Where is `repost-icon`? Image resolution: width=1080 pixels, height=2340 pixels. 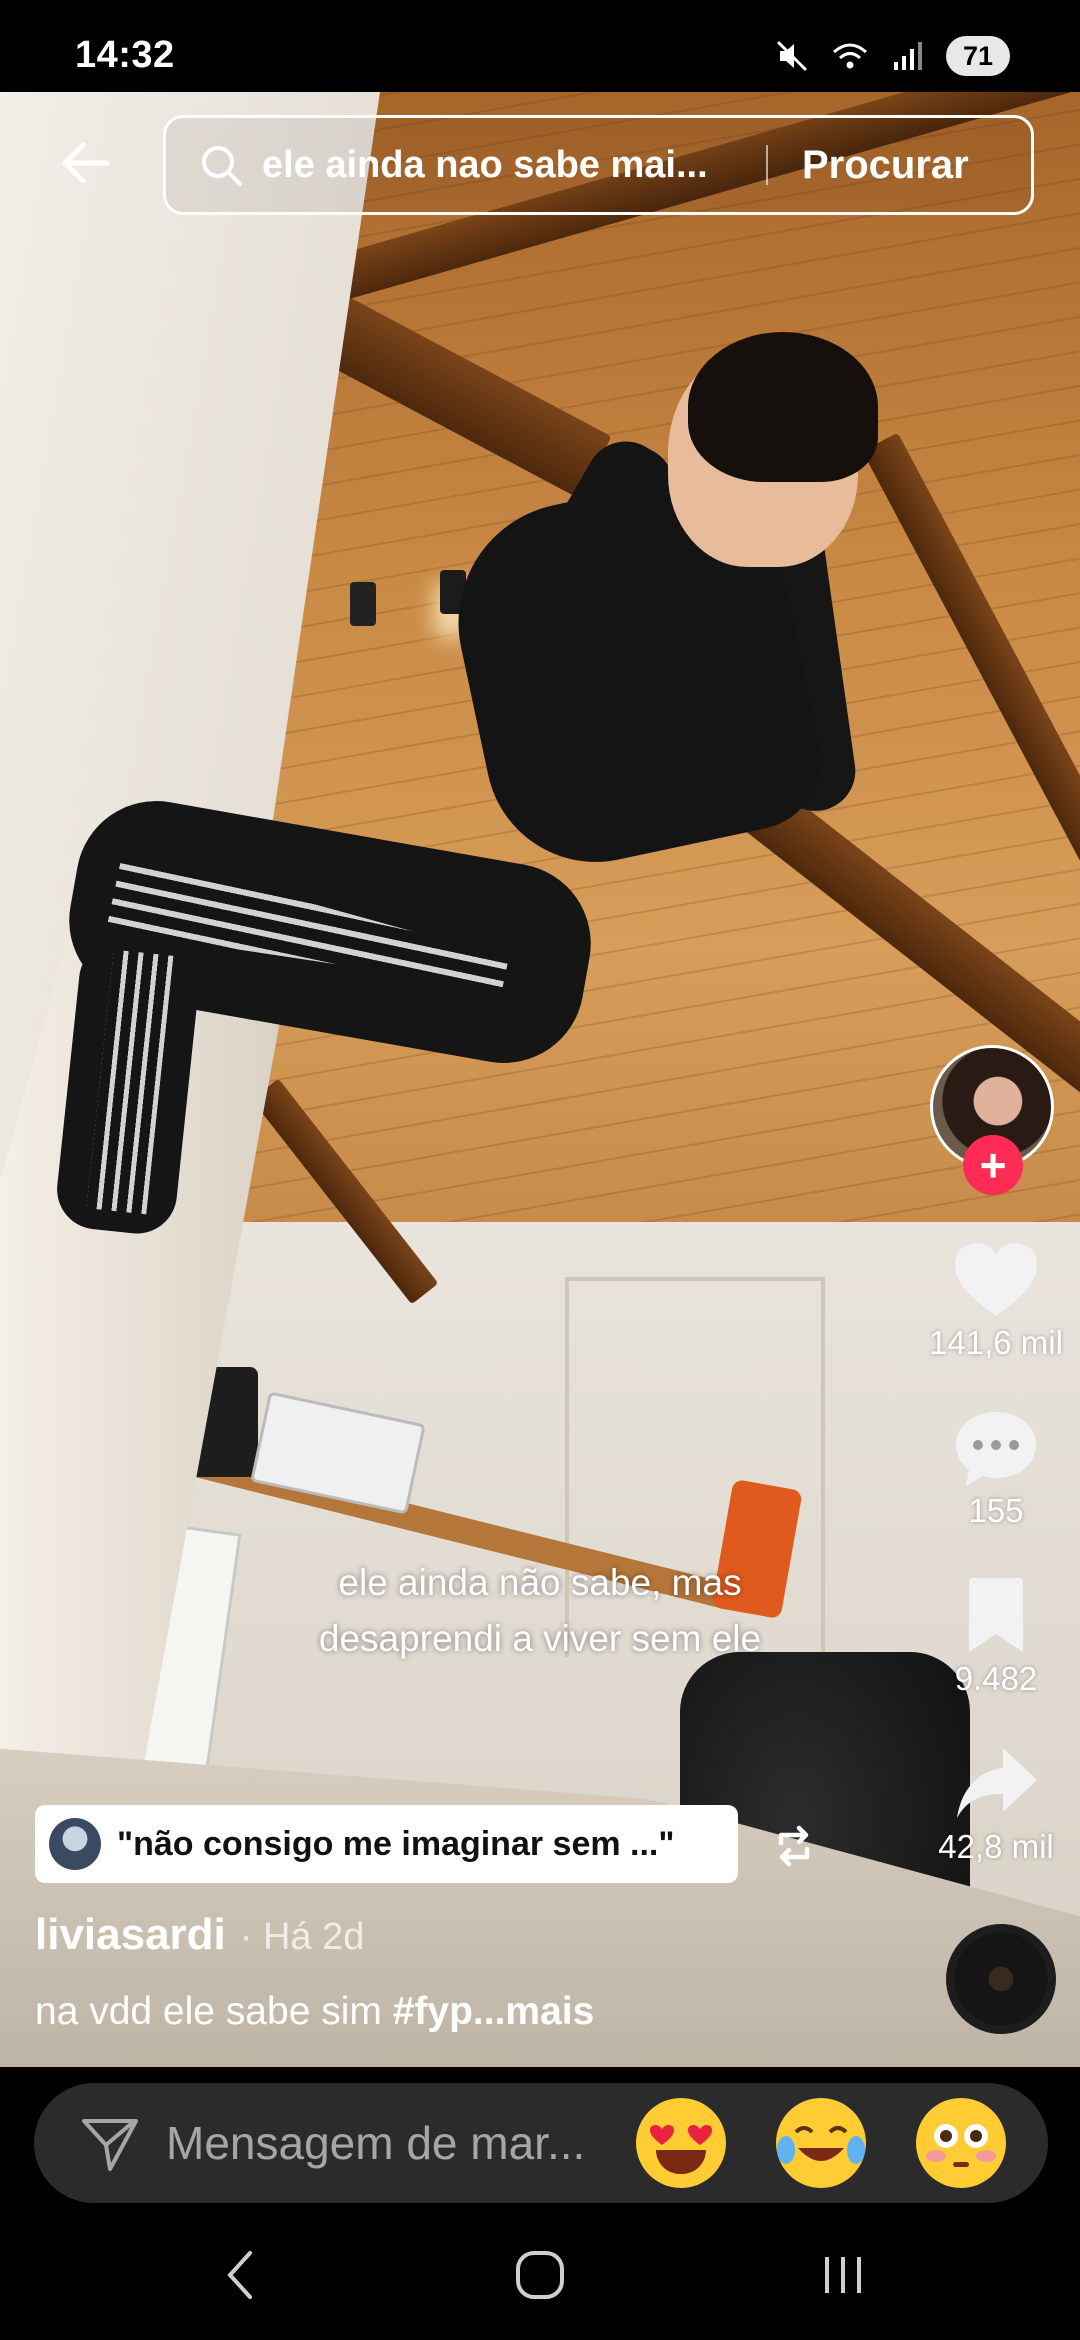
repost-icon is located at coordinates (794, 1846).